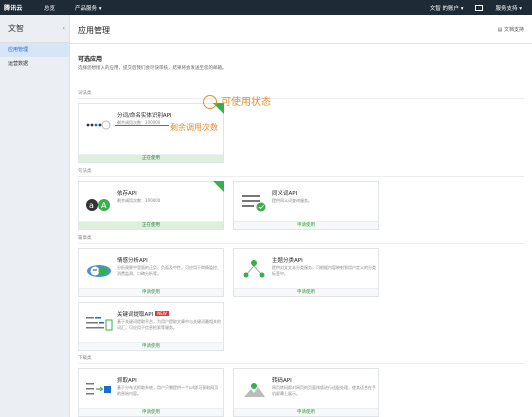 This screenshot has width=532, height=417. Describe the element at coordinates (94, 30) in the screenshot. I see `page-title: 应用管理` at that location.